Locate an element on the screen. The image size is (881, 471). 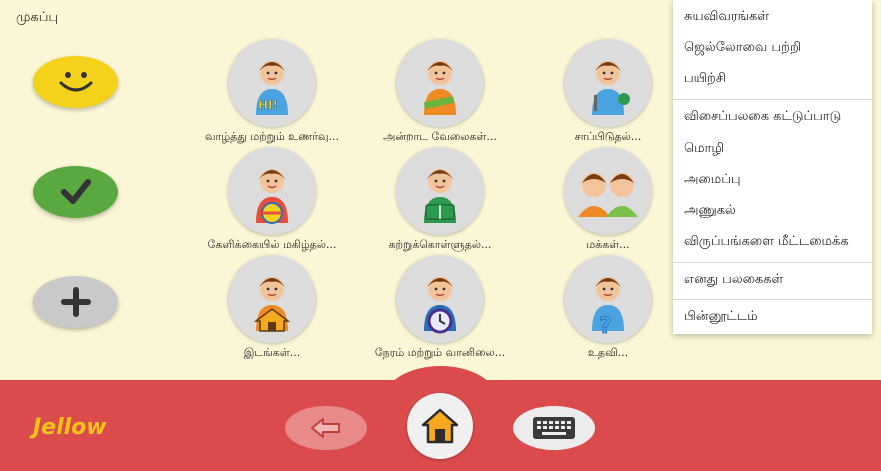
greeting-boy-icon: HI! is located at coordinates (272, 88).